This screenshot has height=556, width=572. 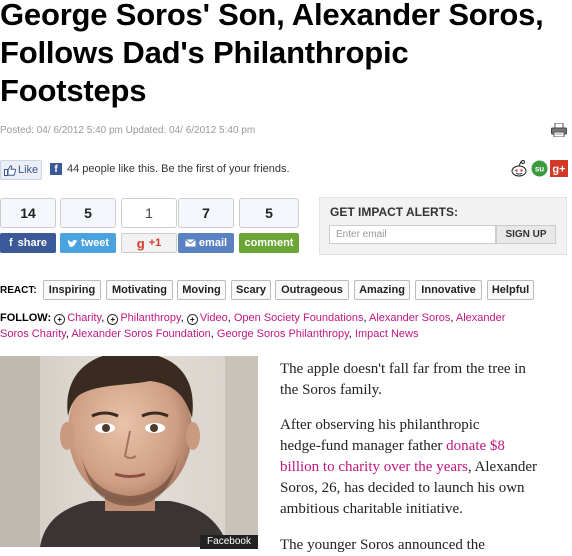 I want to click on react-button-outrageous: Outrageous, so click(x=312, y=290).